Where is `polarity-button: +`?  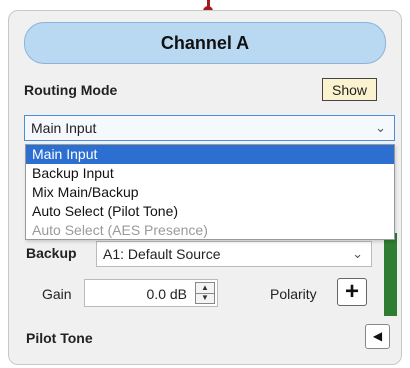
polarity-button: + is located at coordinates (352, 292).